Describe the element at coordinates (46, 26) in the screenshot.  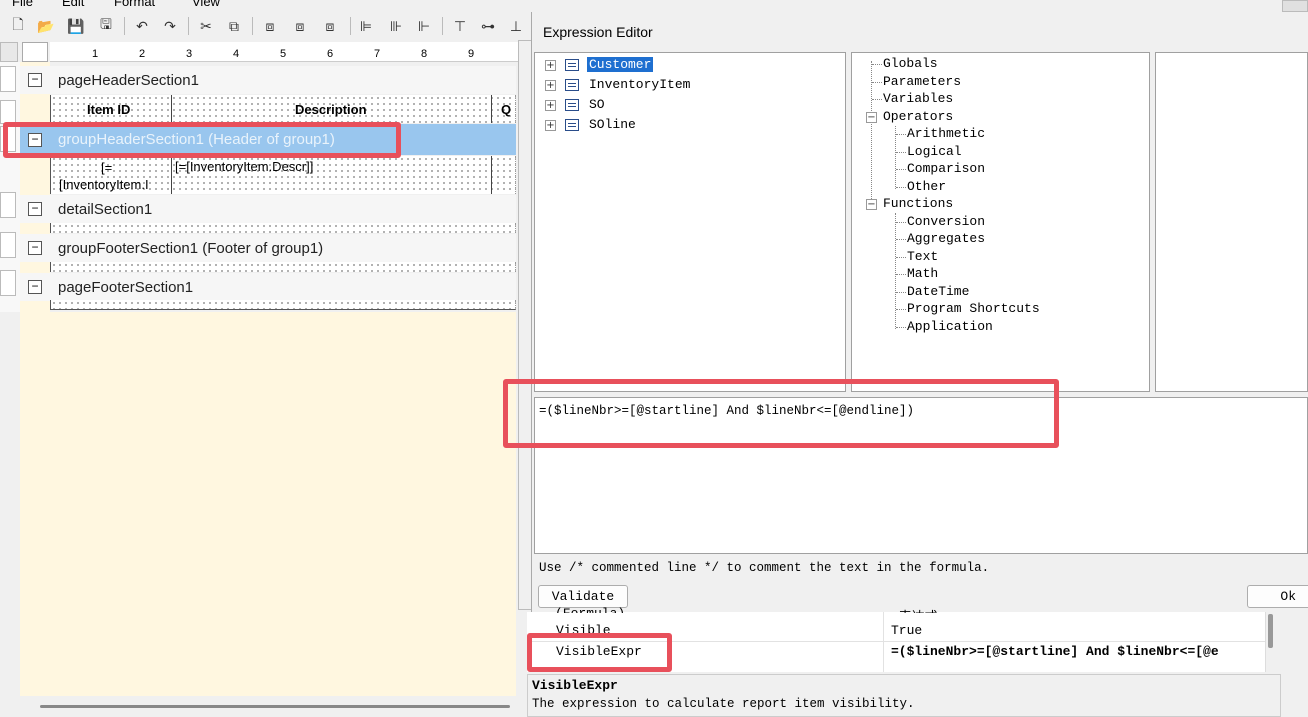
I see `open-folder-icon: 📂` at that location.